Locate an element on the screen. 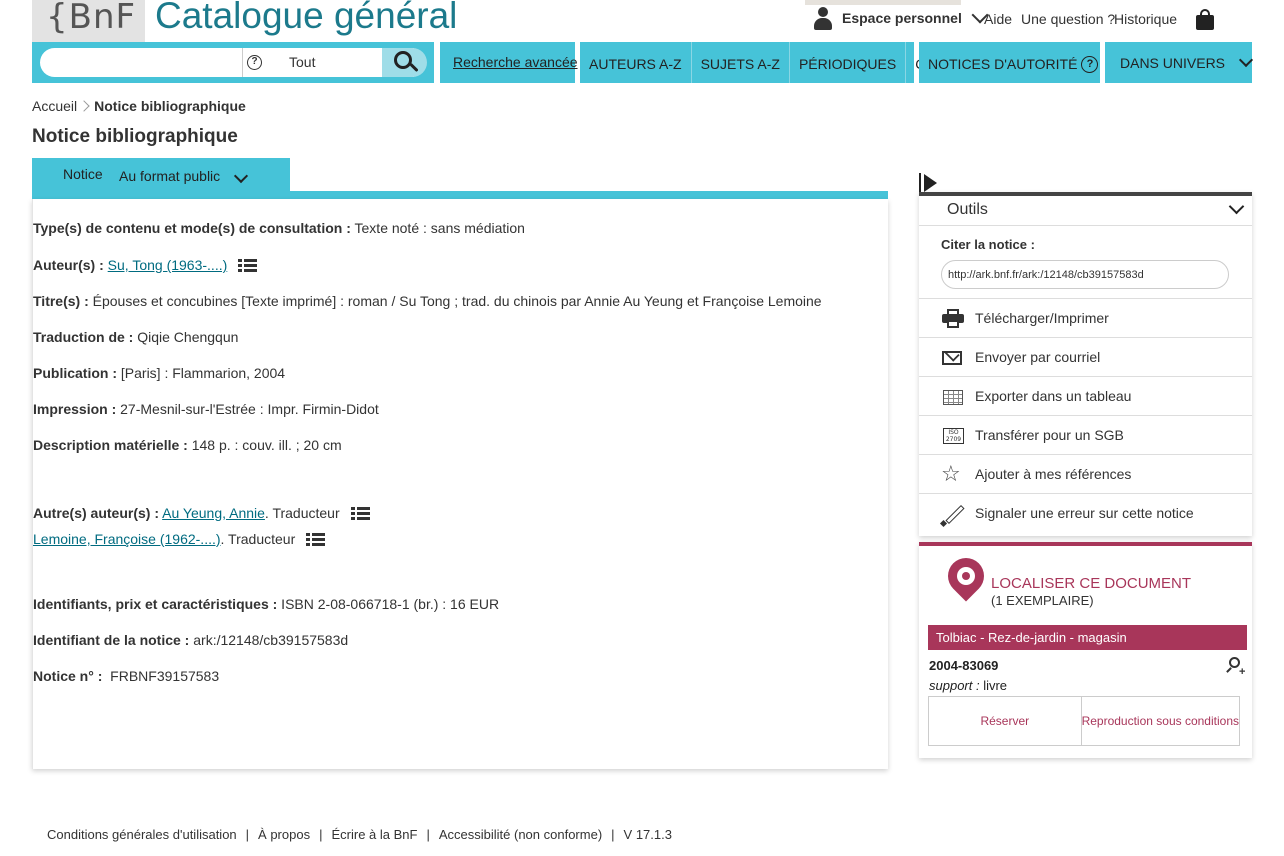 The width and height of the screenshot is (1284, 856). field-traduction: Traduction de : Qiqie Chengqun is located at coordinates (135, 337).